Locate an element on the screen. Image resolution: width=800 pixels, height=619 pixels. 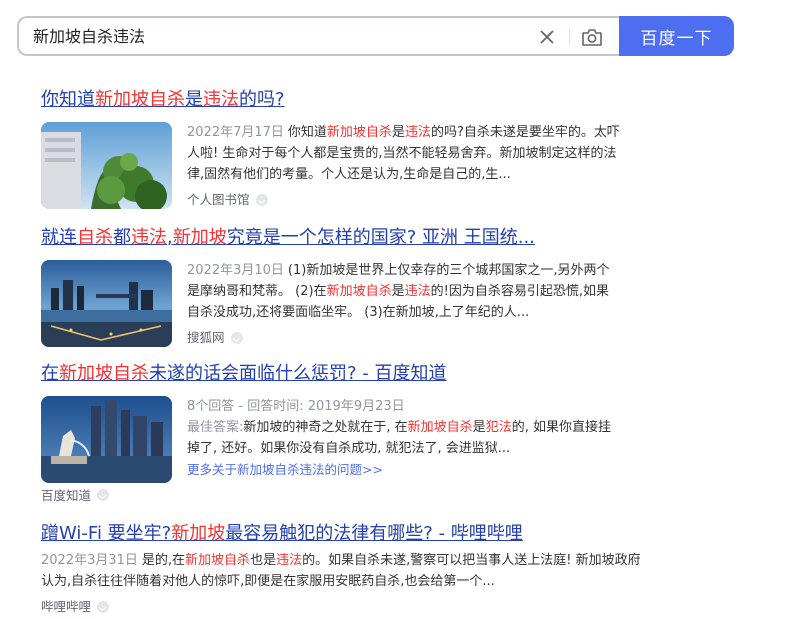
result-date: 2022年7月17日 is located at coordinates (235, 132).